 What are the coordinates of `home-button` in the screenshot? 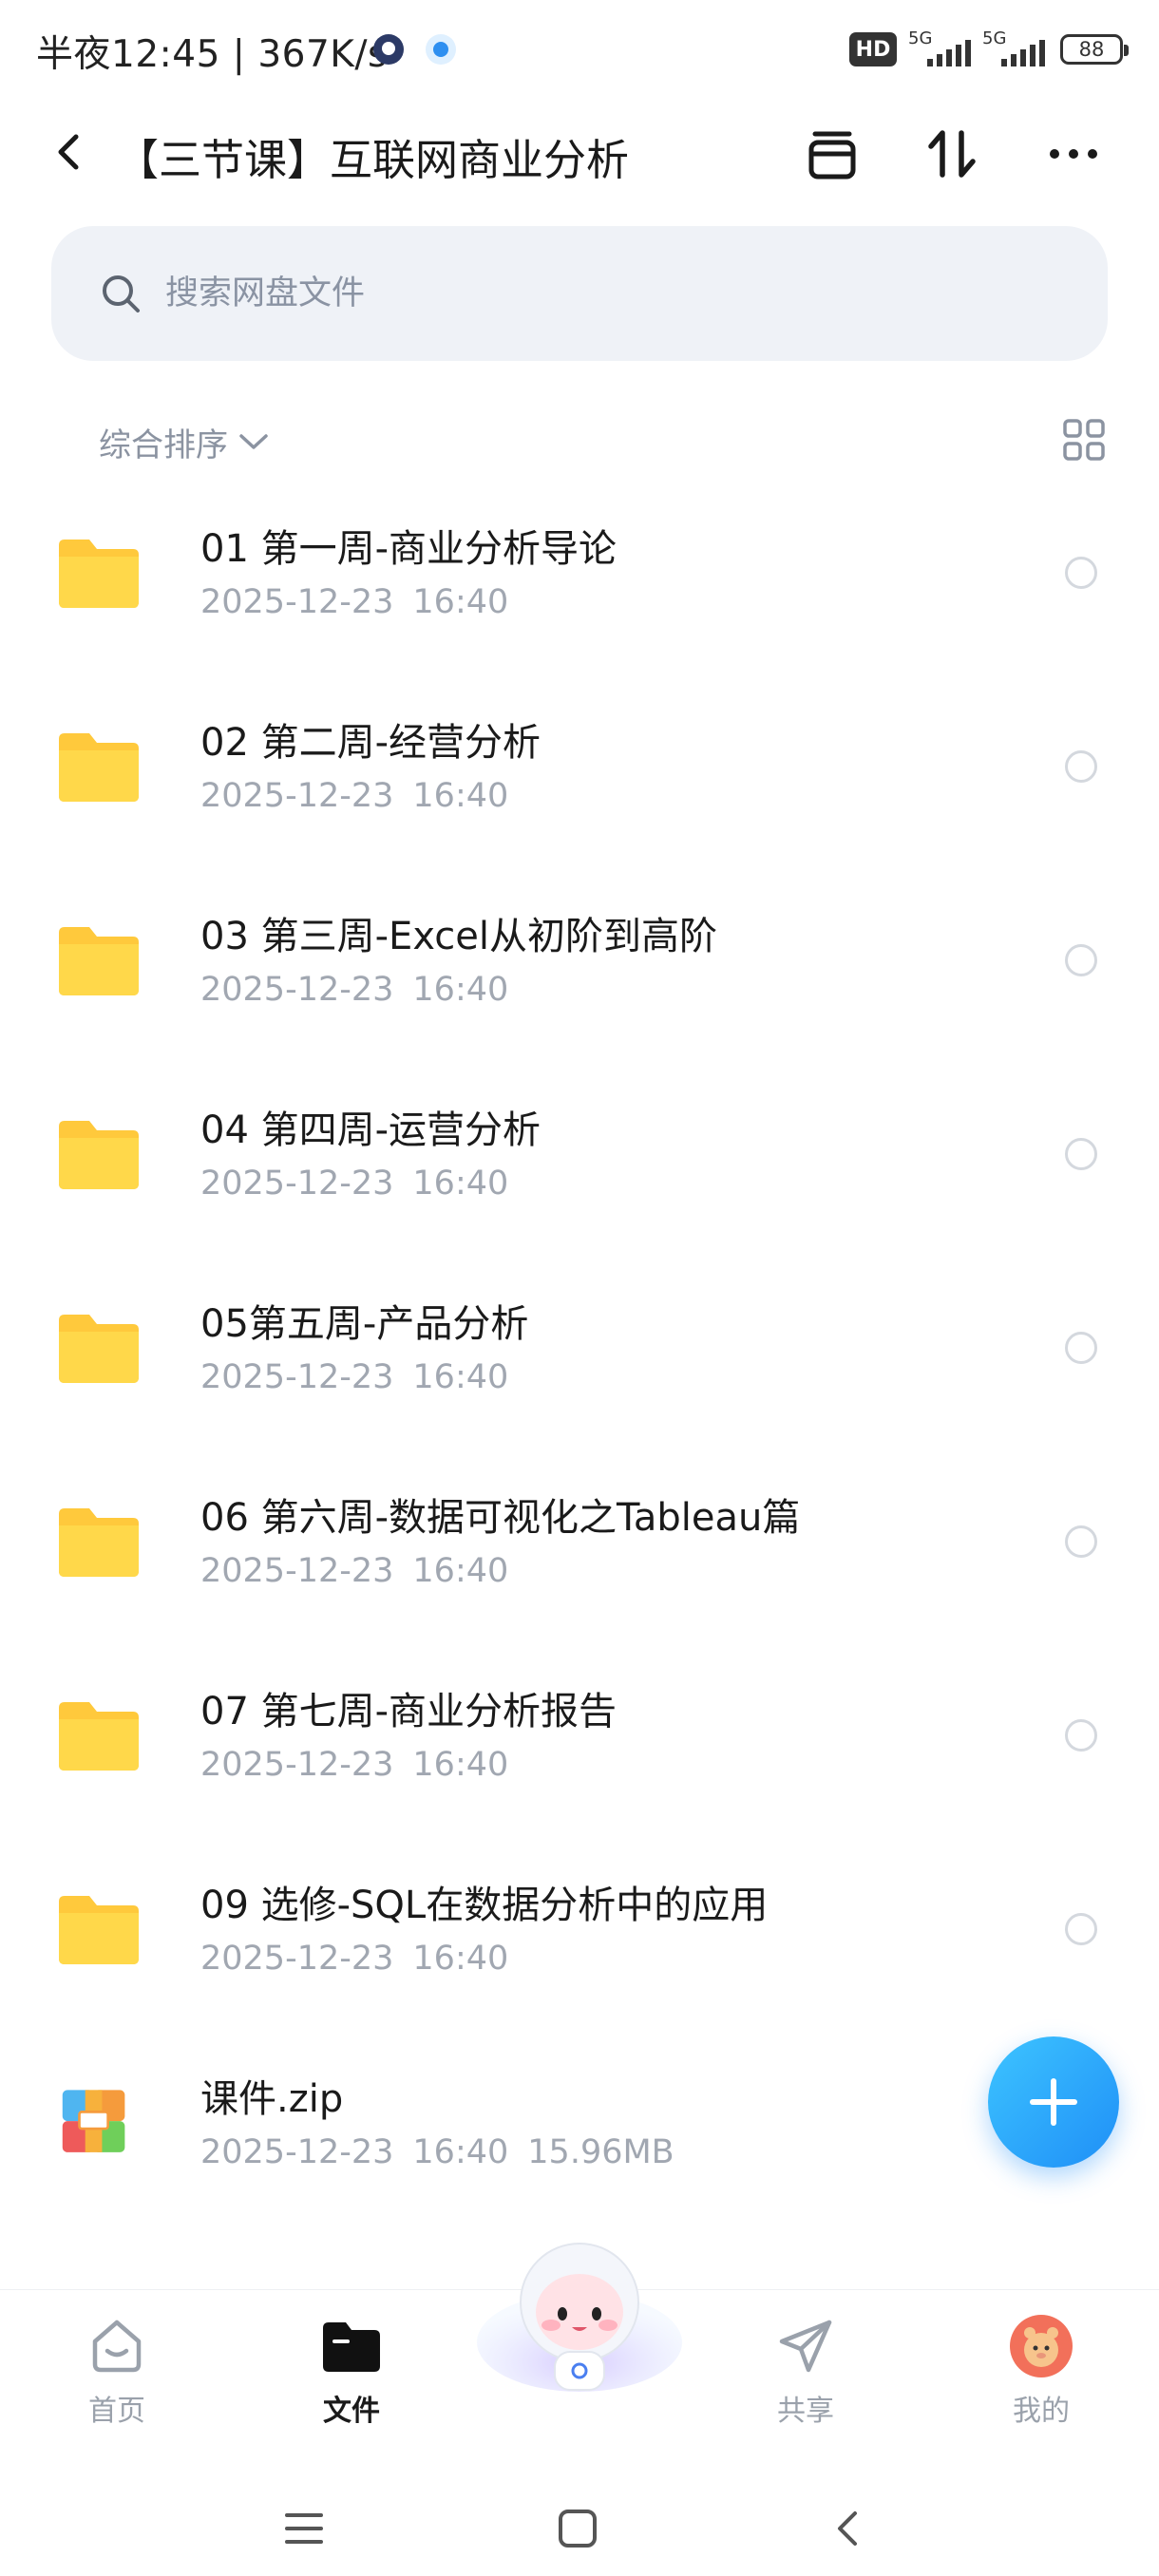 It's located at (577, 2528).